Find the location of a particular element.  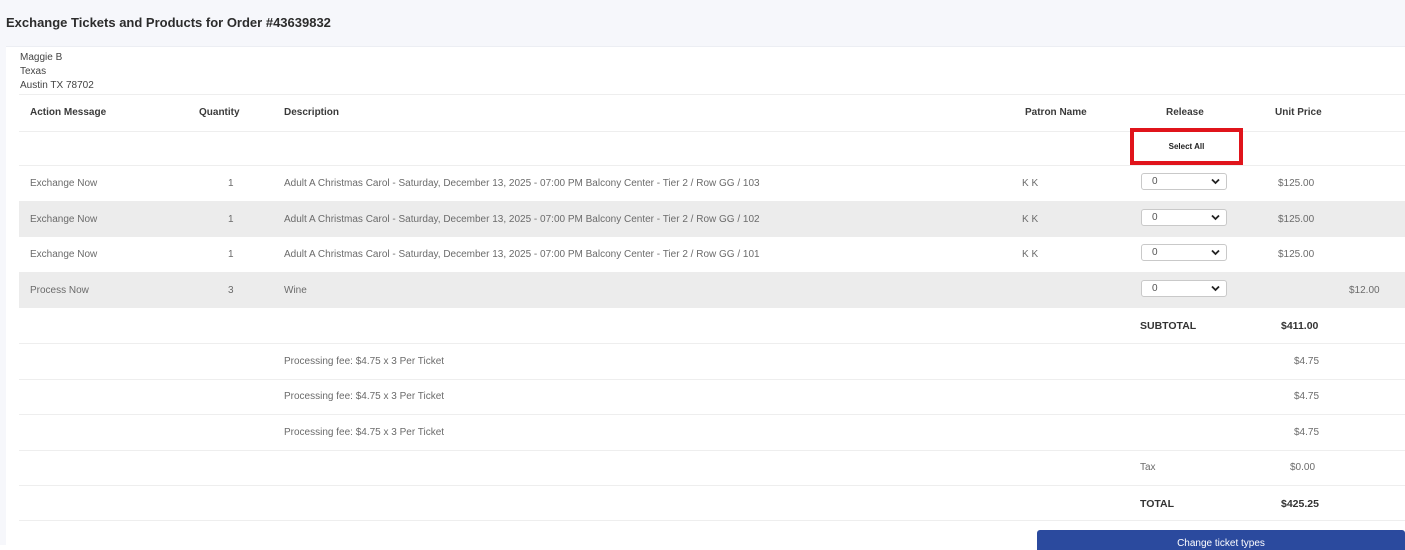

total-value: $425.25 is located at coordinates (1300, 504).